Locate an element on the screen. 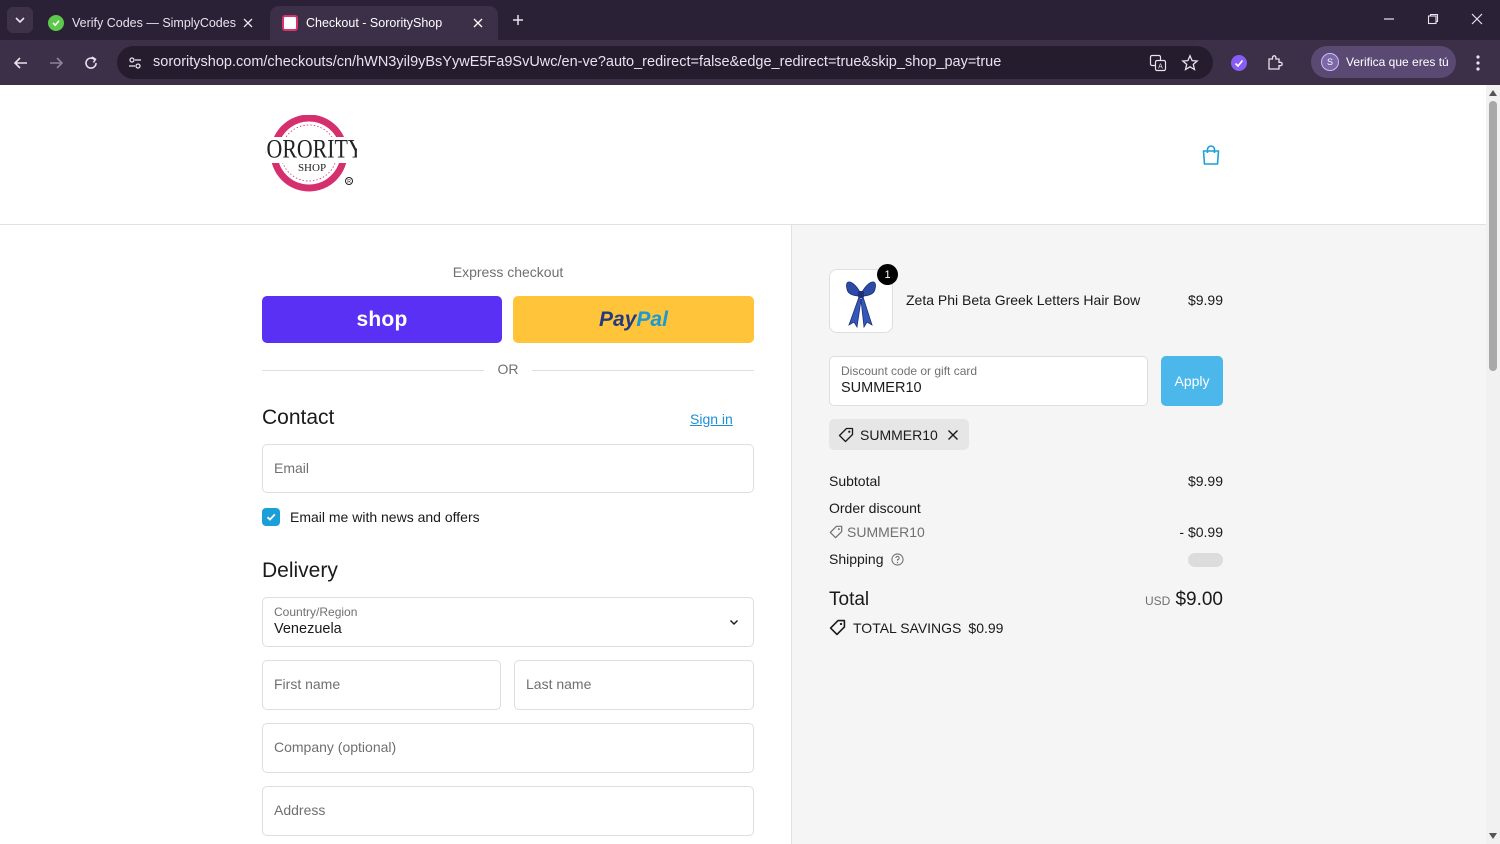 This screenshot has width=1500, height=844. tab-title: Verify Codes — SimplyCodes is located at coordinates (154, 23).